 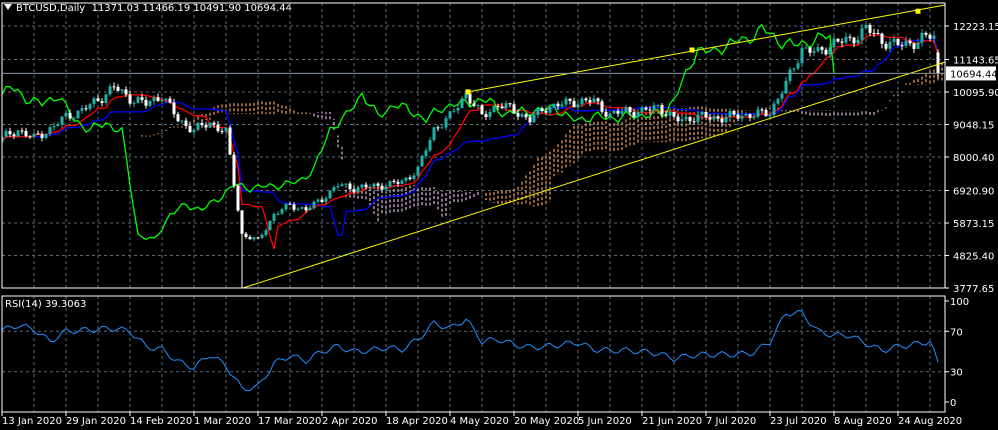 I want to click on date-axis-label: 7 Jul 2020, so click(x=731, y=421).